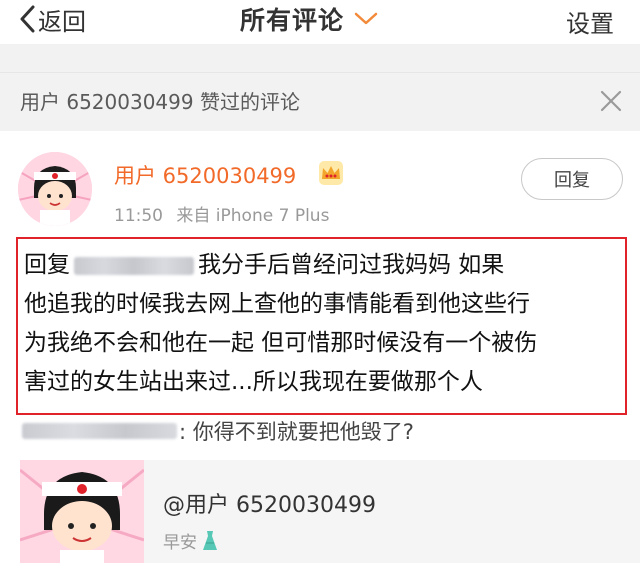  I want to click on card-subtitle: 早安, so click(191, 540).